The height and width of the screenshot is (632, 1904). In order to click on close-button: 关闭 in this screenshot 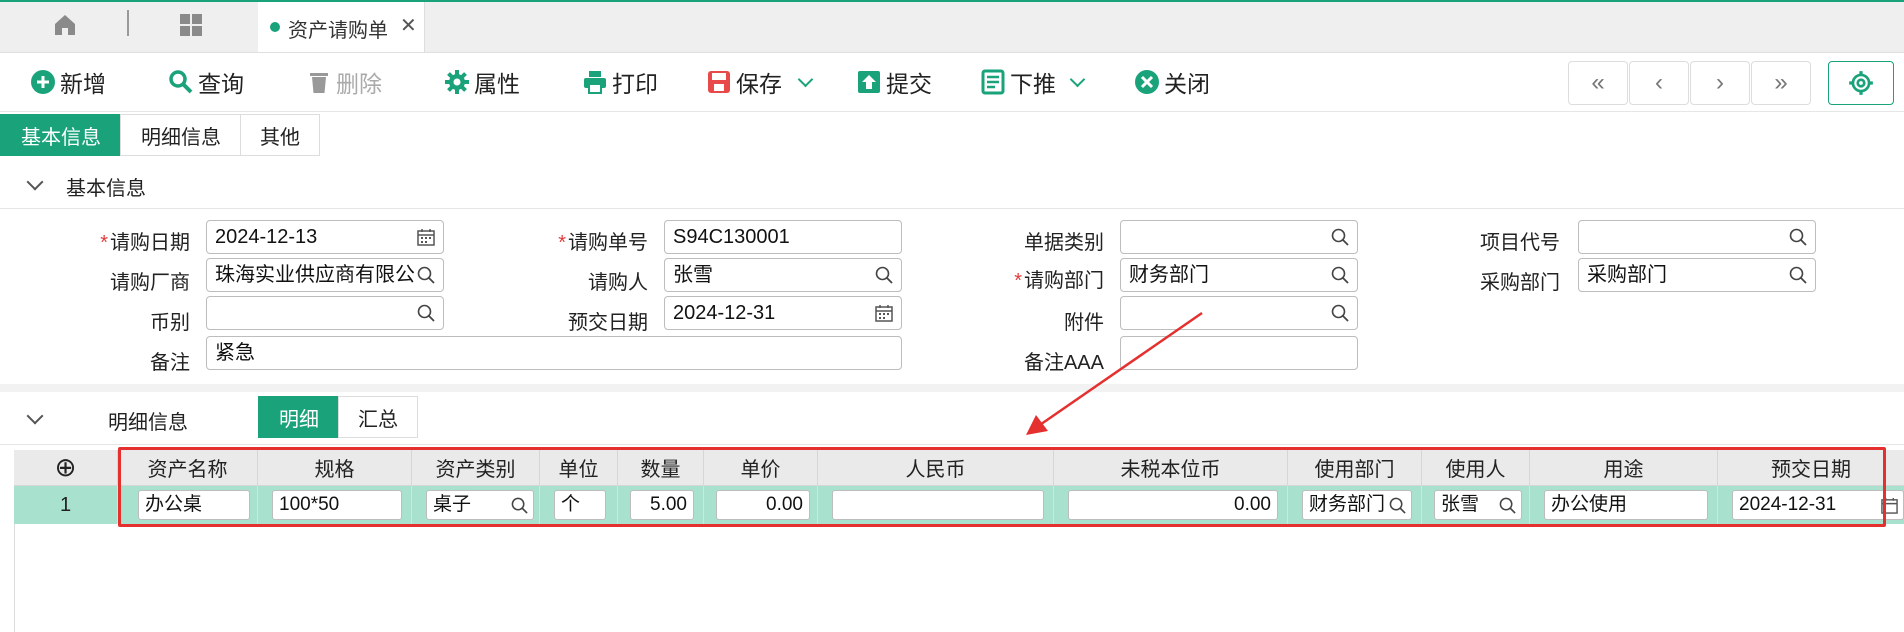, I will do `click(1172, 82)`.